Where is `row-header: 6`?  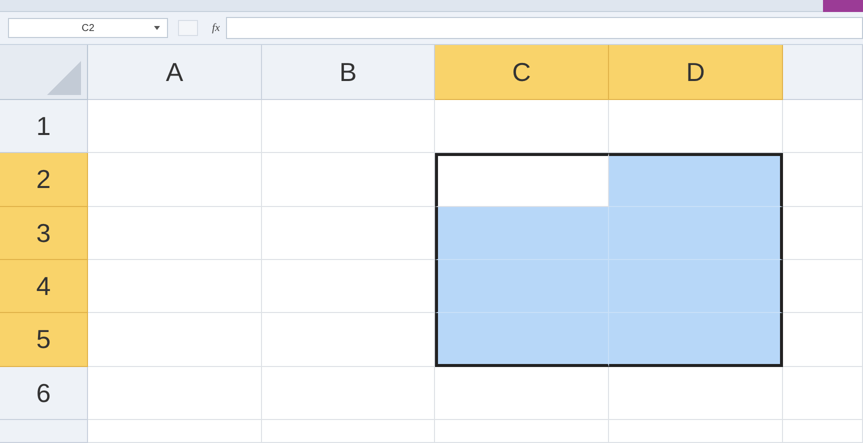
row-header: 6 is located at coordinates (44, 393).